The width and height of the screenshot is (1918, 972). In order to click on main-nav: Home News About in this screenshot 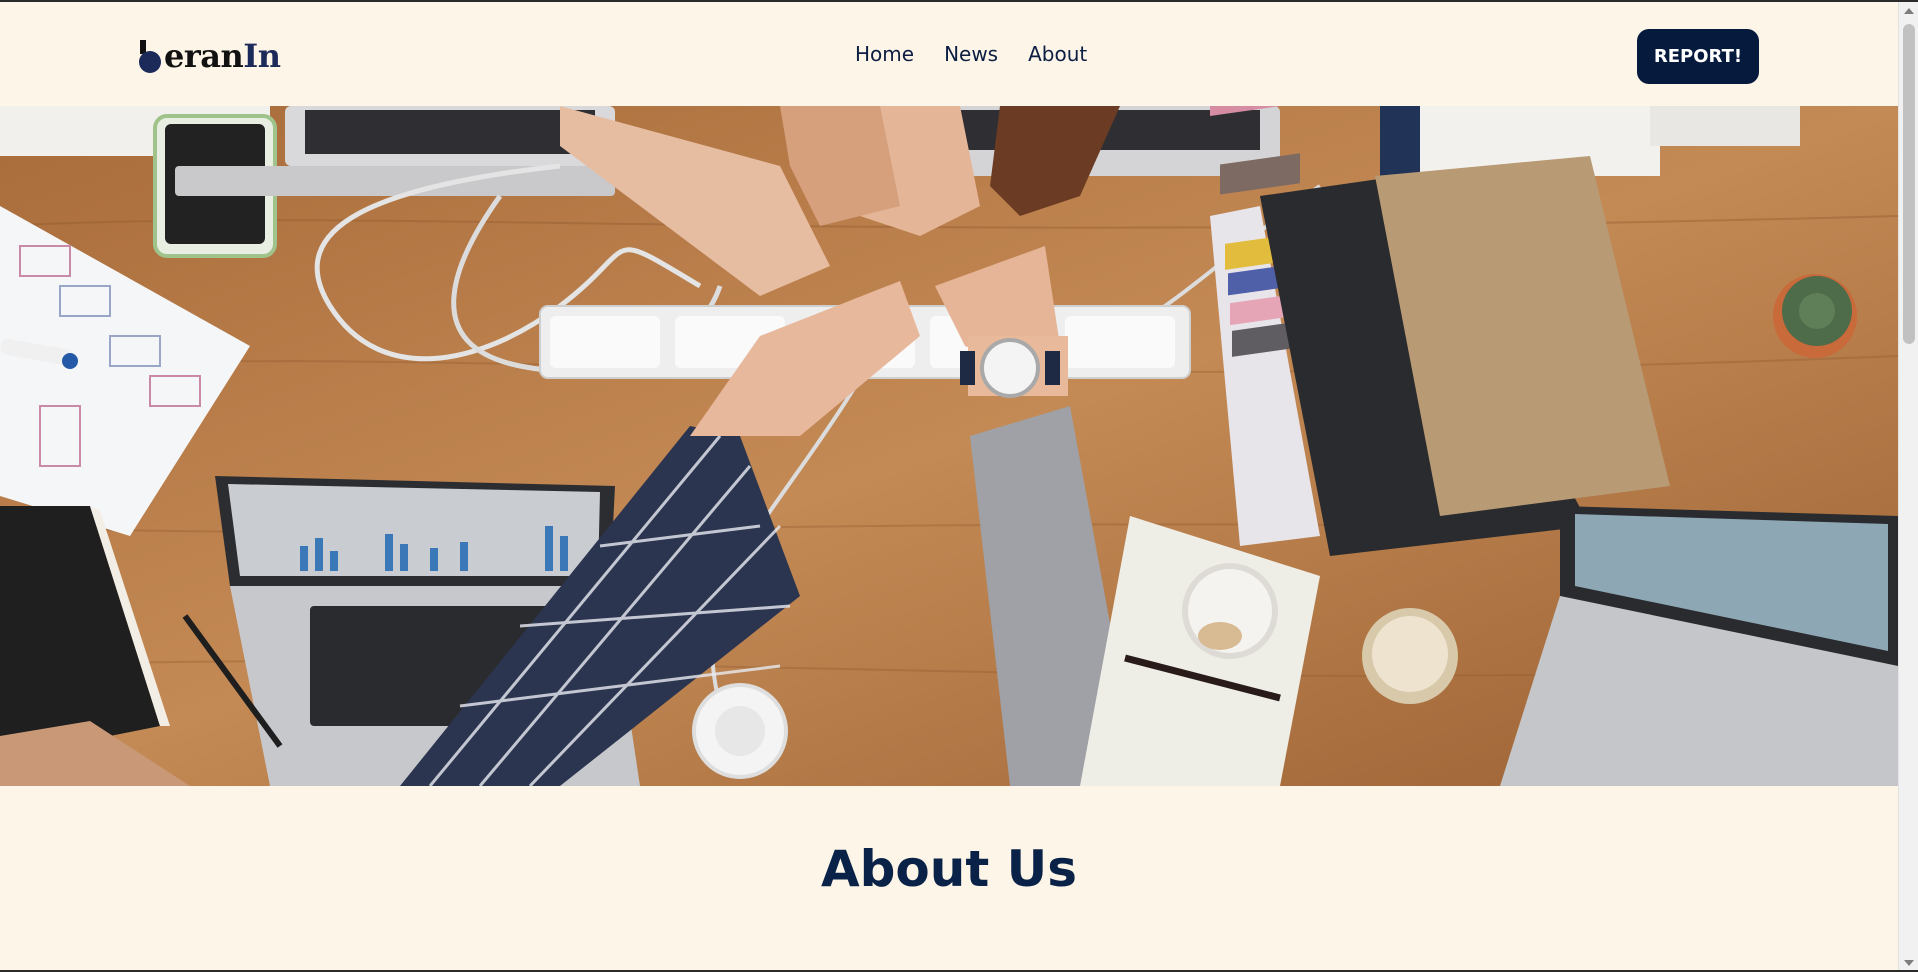, I will do `click(971, 54)`.